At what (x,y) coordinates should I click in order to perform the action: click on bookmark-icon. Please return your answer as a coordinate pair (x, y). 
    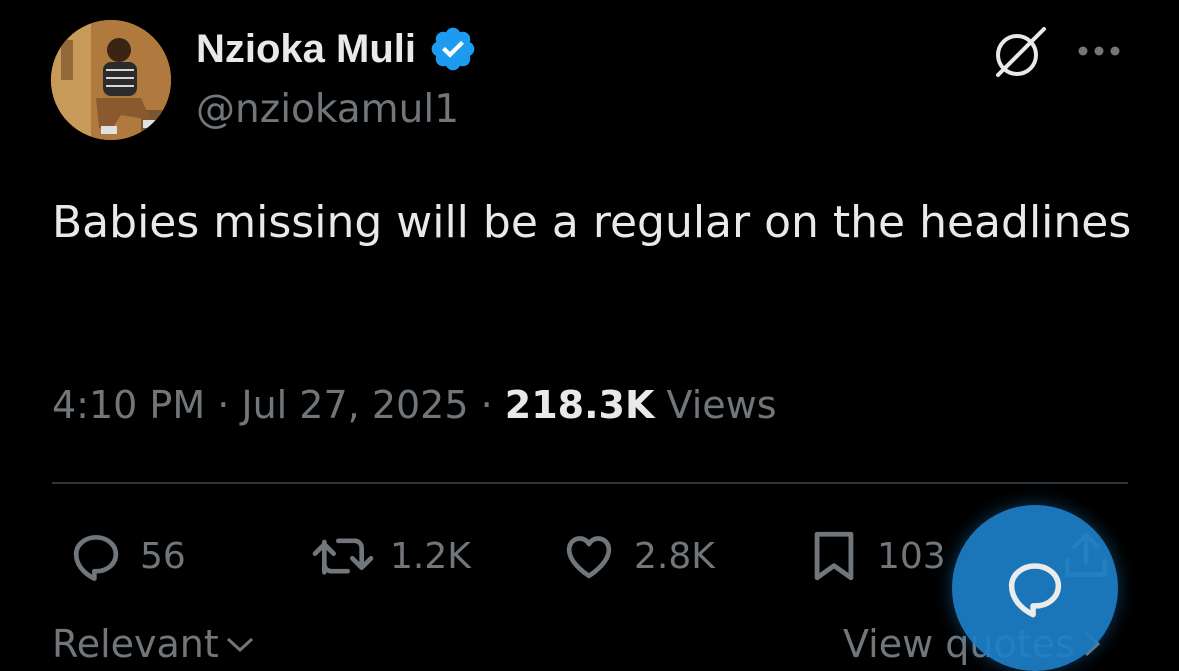
    Looking at the image, I should click on (834, 556).